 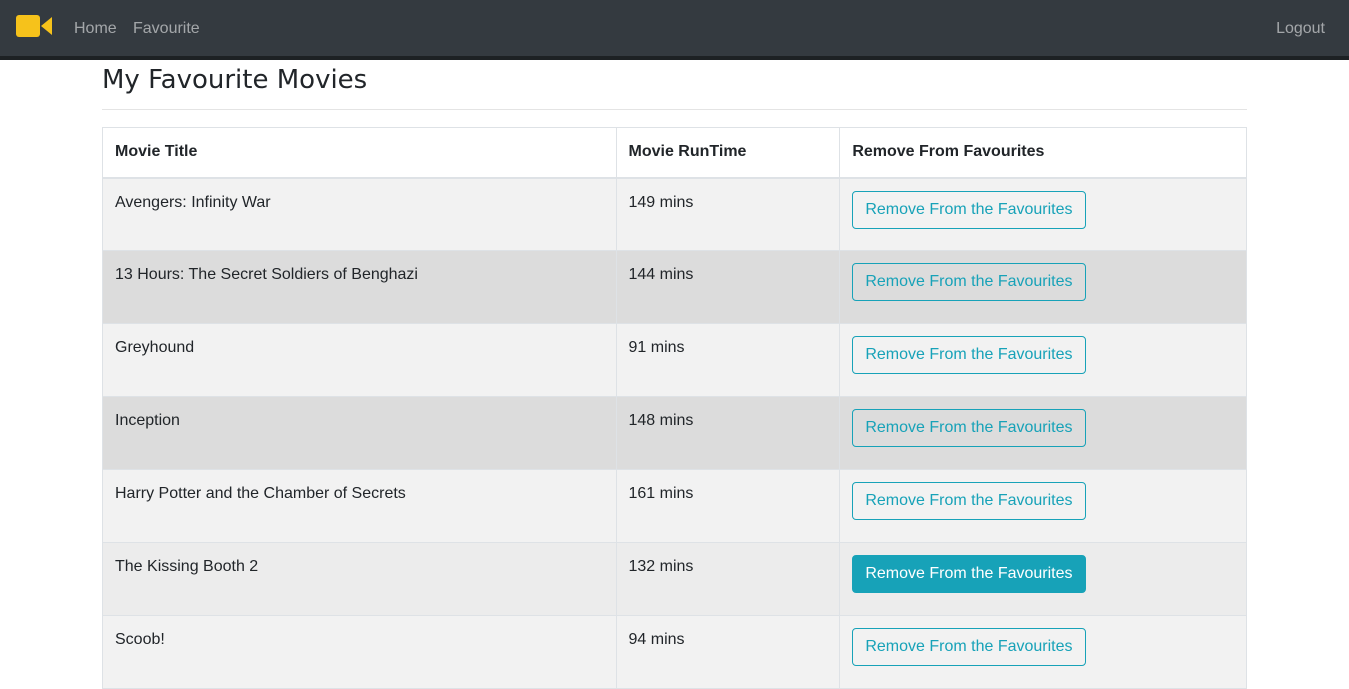 I want to click on page-title: My Favourite Movies, so click(x=674, y=85).